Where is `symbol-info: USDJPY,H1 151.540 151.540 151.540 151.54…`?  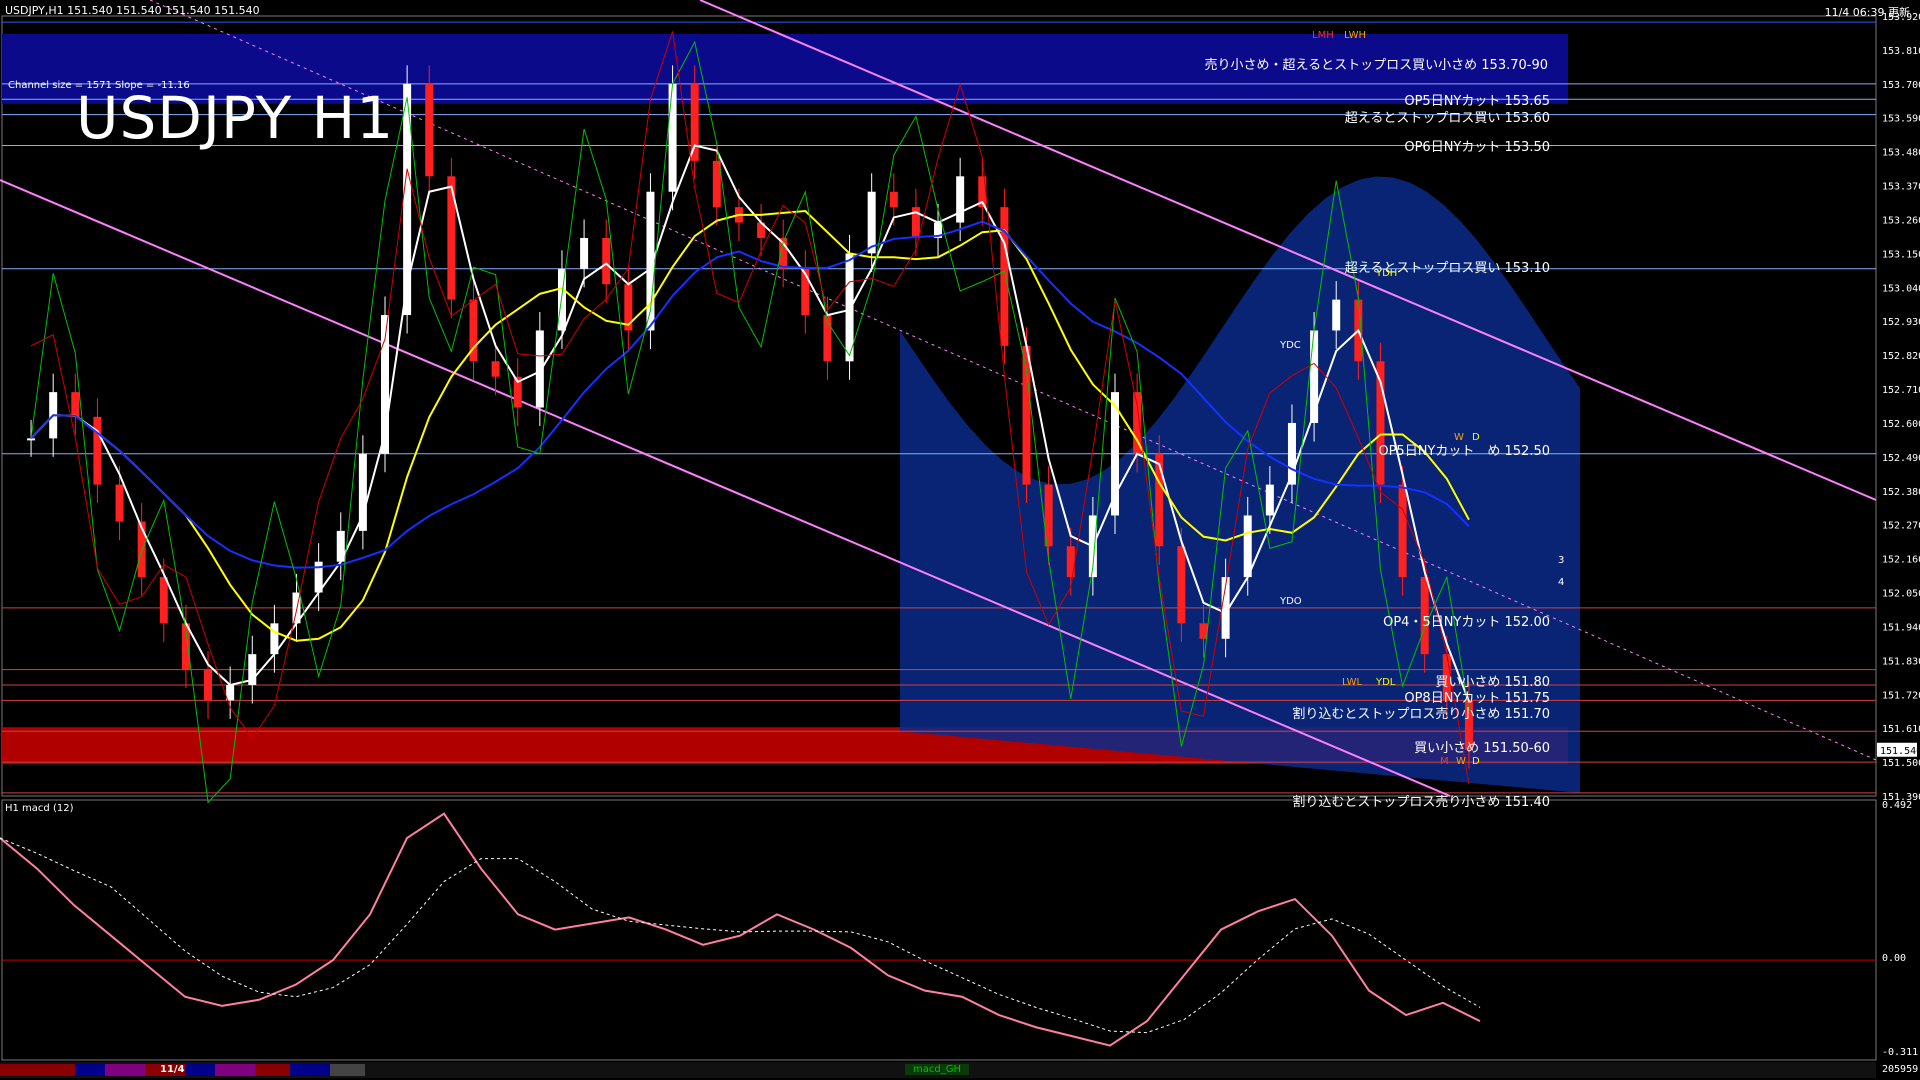
symbol-info: USDJPY,H1 151.540 151.540 151.540 151.54… is located at coordinates (132, 10).